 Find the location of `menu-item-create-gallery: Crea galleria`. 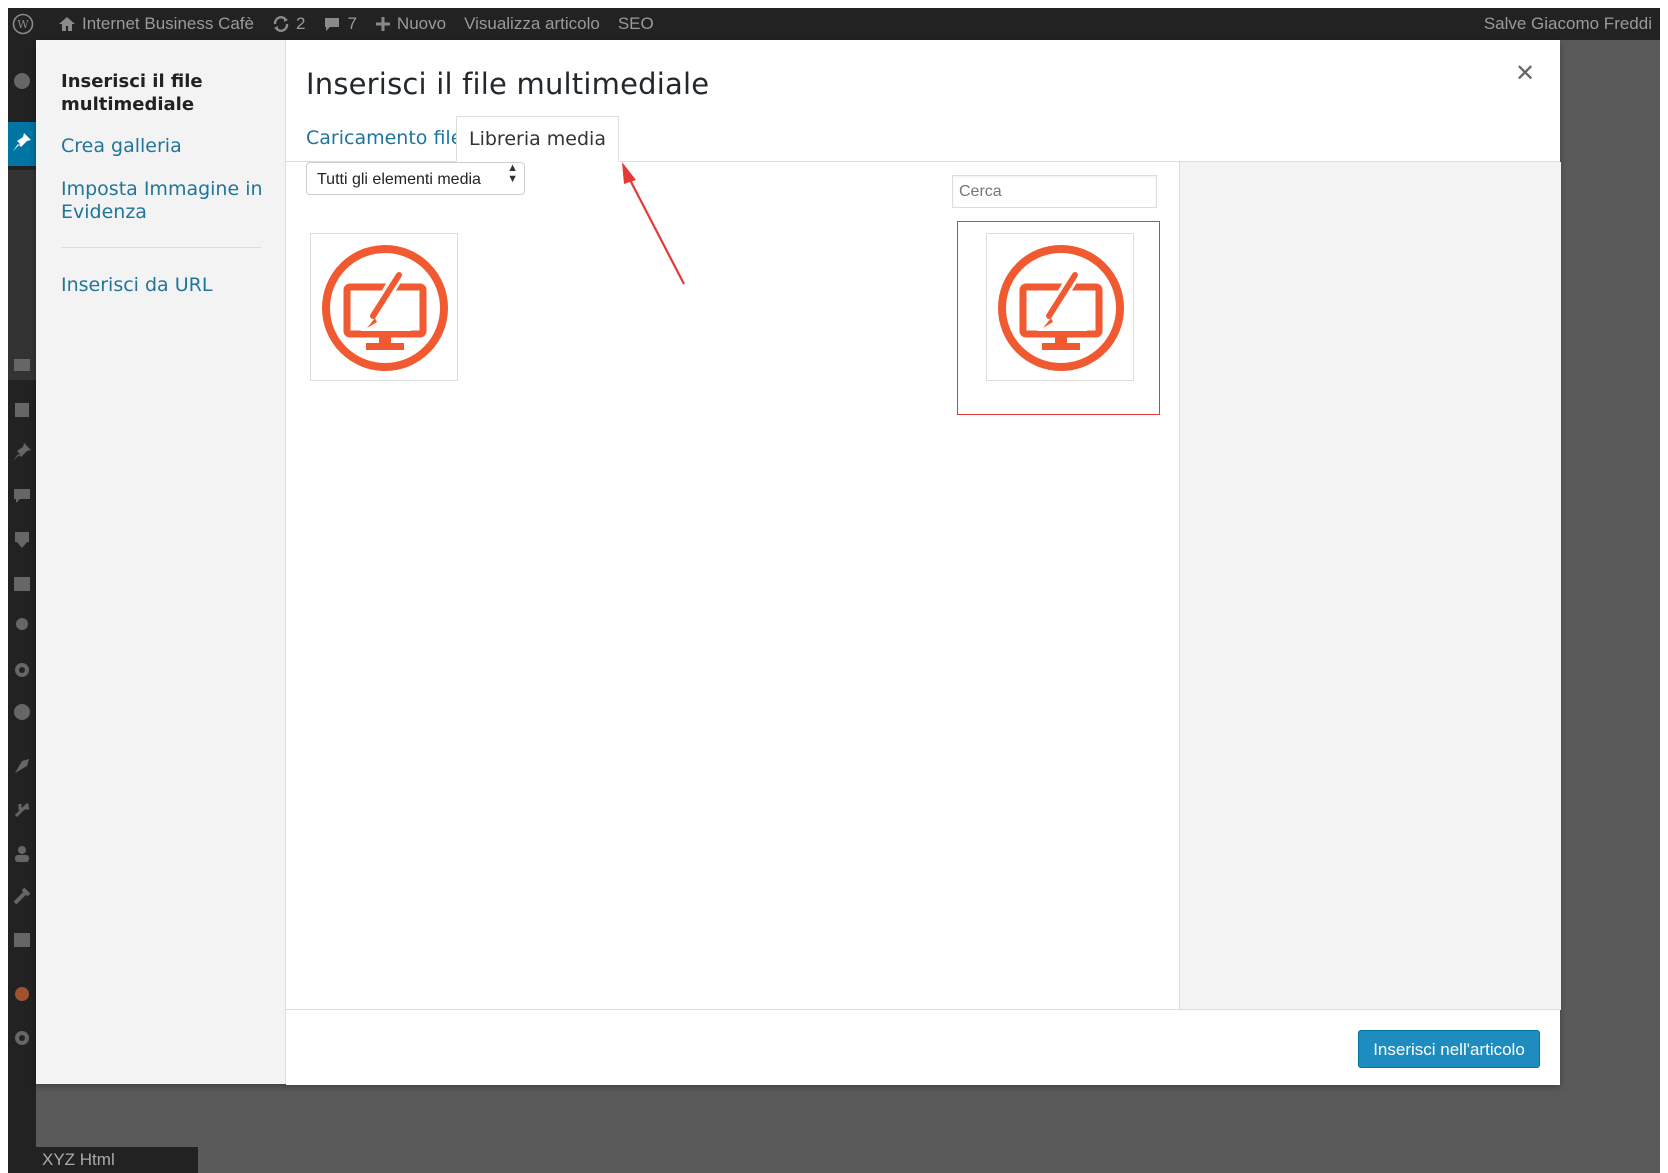

menu-item-create-gallery: Crea galleria is located at coordinates (166, 146).